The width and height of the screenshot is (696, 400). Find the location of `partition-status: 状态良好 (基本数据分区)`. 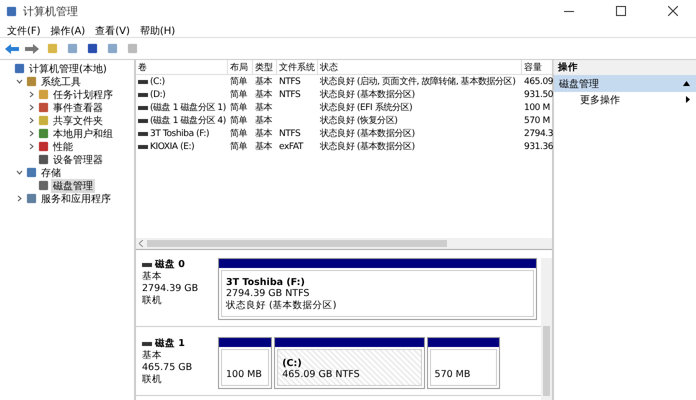

partition-status: 状态良好 (基本数据分区) is located at coordinates (282, 306).